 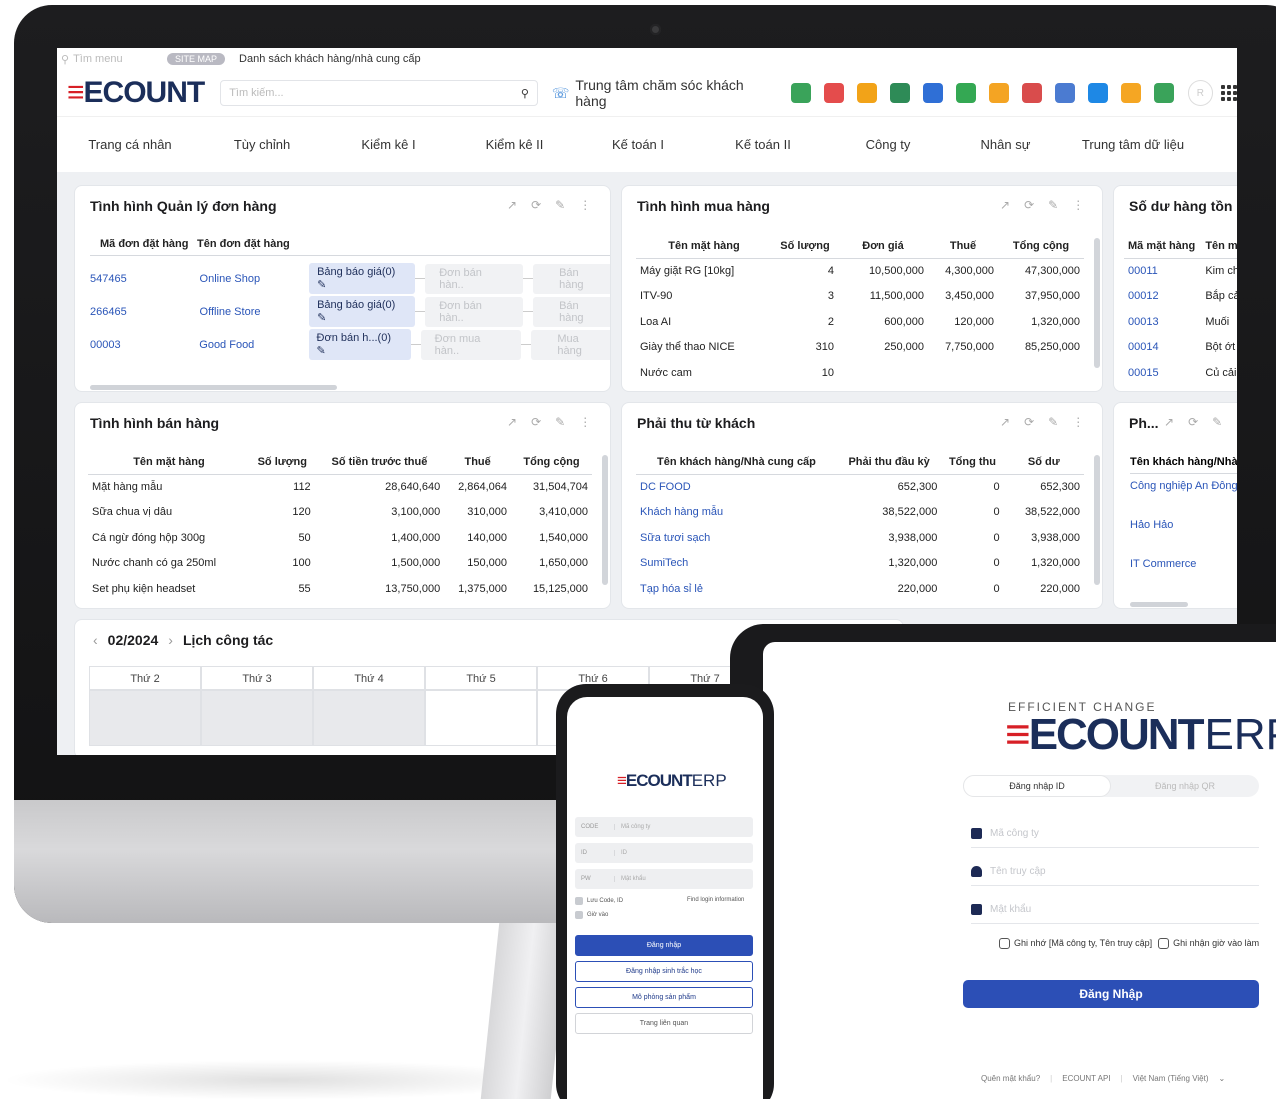 I want to click on sitemap-button: SITE MAP, so click(x=196, y=59).